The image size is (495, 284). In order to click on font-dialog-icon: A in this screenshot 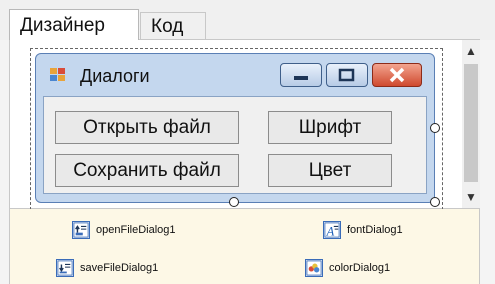, I will do `click(332, 230)`.